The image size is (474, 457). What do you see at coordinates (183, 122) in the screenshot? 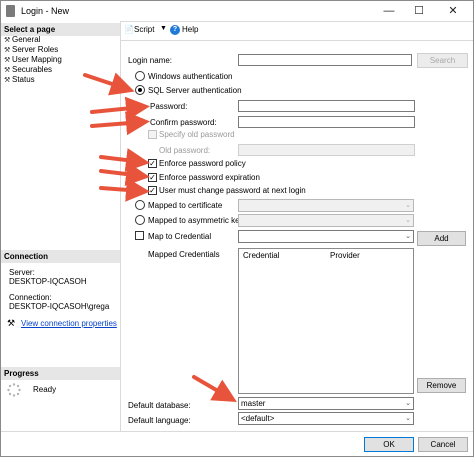
I see `confirm-password-label: Confirm password:` at bounding box center [183, 122].